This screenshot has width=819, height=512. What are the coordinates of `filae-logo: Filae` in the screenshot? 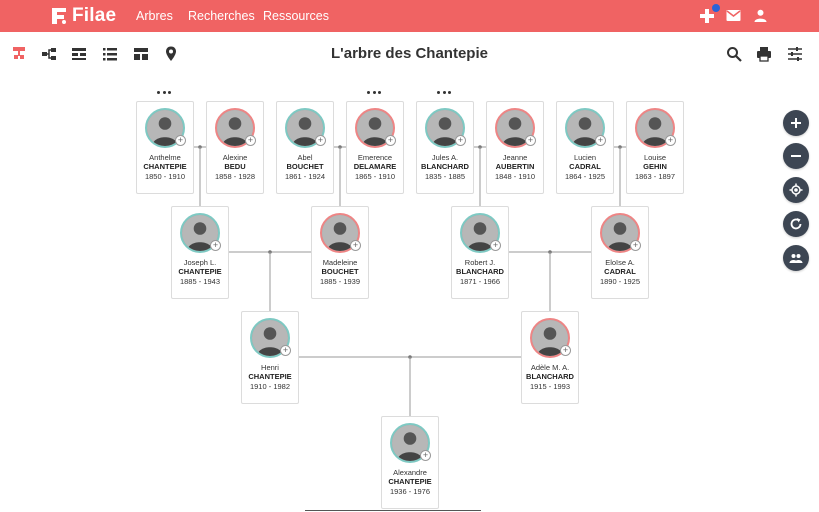 It's located at (83, 16).